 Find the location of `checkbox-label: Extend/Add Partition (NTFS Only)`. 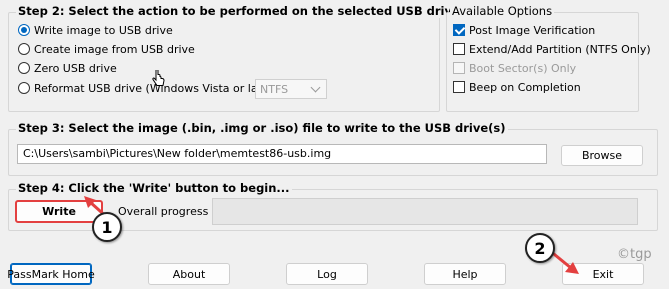

checkbox-label: Extend/Add Partition (NTFS Only) is located at coordinates (560, 49).